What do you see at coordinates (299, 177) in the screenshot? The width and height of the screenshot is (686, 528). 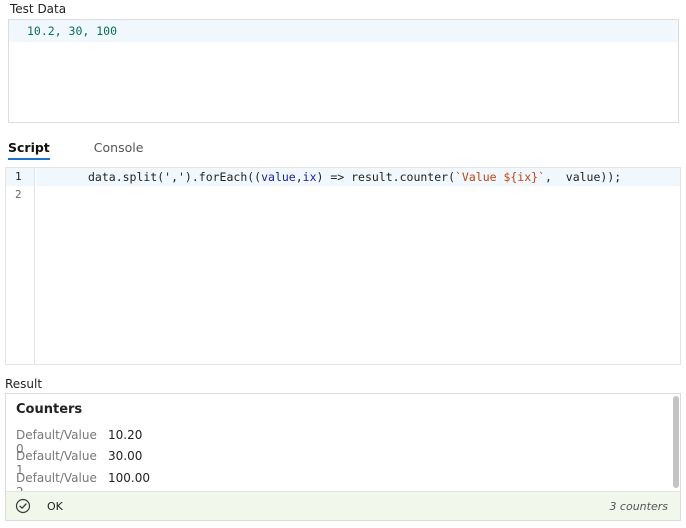 I see `code-token: ,` at bounding box center [299, 177].